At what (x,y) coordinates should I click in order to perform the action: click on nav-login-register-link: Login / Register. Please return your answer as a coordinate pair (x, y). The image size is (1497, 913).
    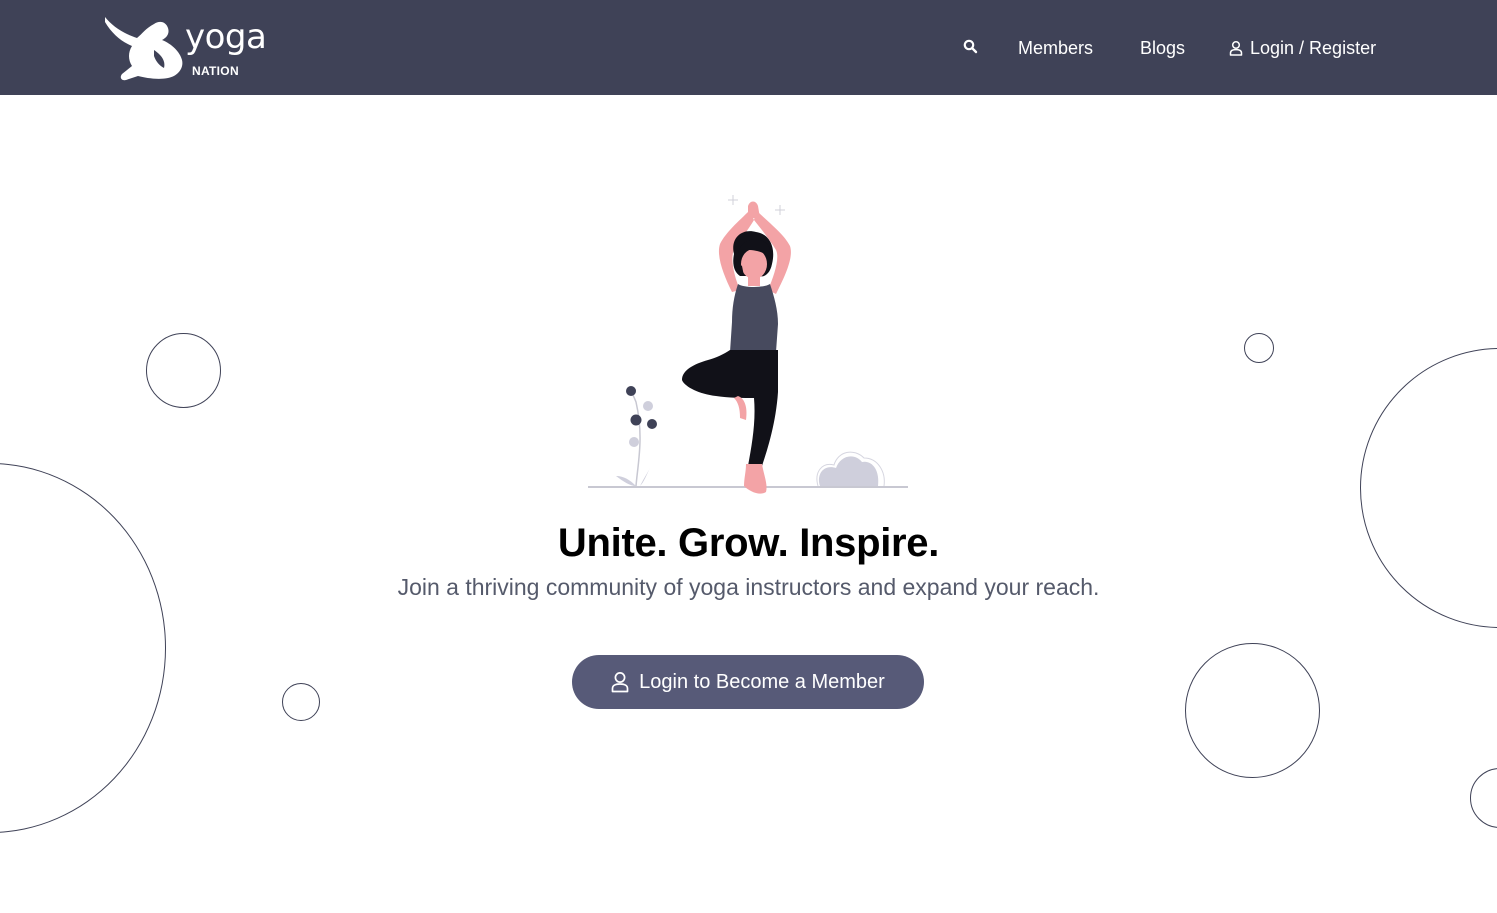
    Looking at the image, I should click on (1302, 48).